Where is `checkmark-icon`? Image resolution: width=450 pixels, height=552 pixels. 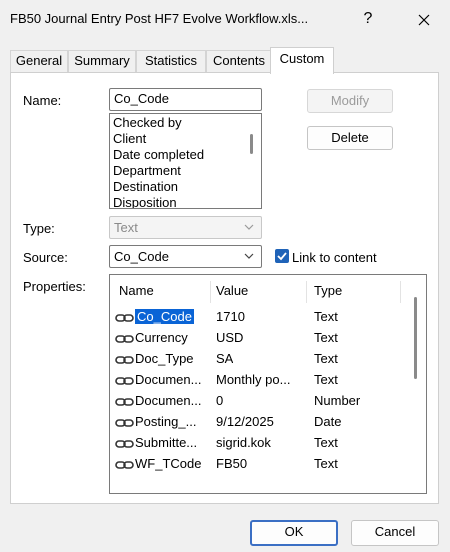 checkmark-icon is located at coordinates (282, 256).